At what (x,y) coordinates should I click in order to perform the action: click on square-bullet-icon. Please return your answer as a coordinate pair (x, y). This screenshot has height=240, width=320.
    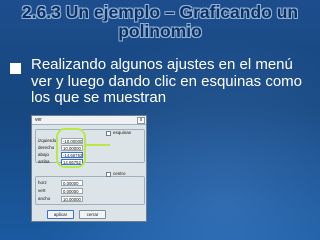
    Looking at the image, I should click on (15, 68).